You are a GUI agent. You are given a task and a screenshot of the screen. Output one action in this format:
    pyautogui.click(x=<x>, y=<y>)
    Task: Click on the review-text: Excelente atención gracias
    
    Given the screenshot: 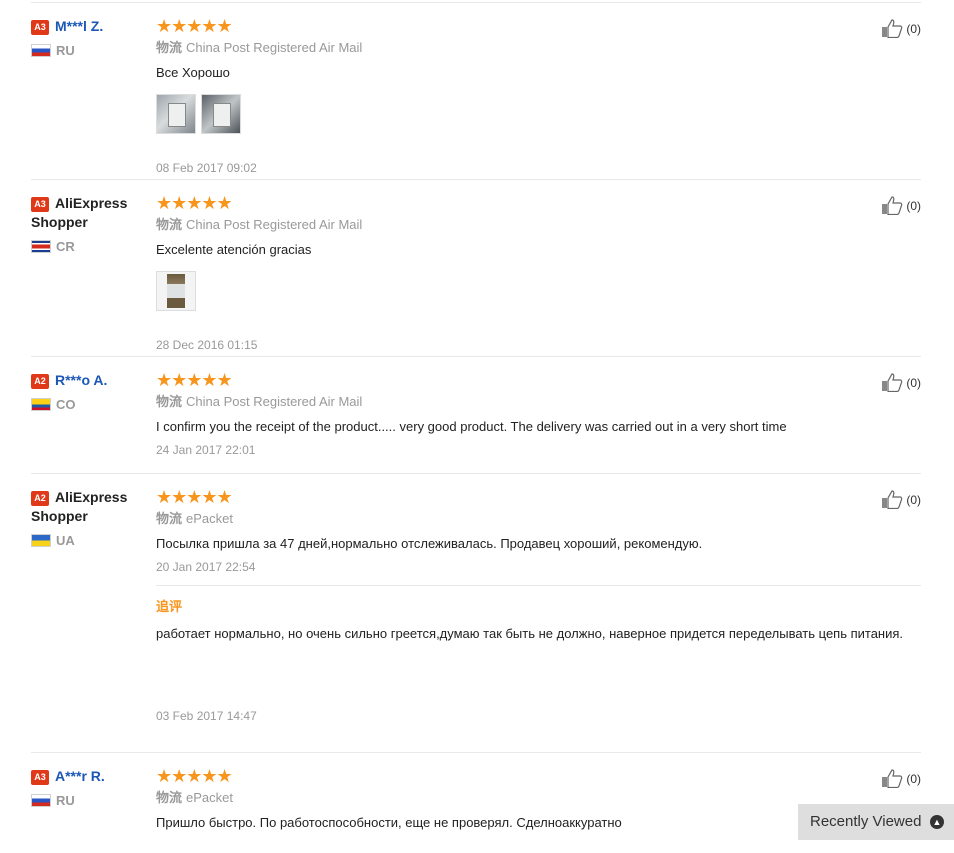 What is the action you would take?
    pyautogui.click(x=234, y=249)
    